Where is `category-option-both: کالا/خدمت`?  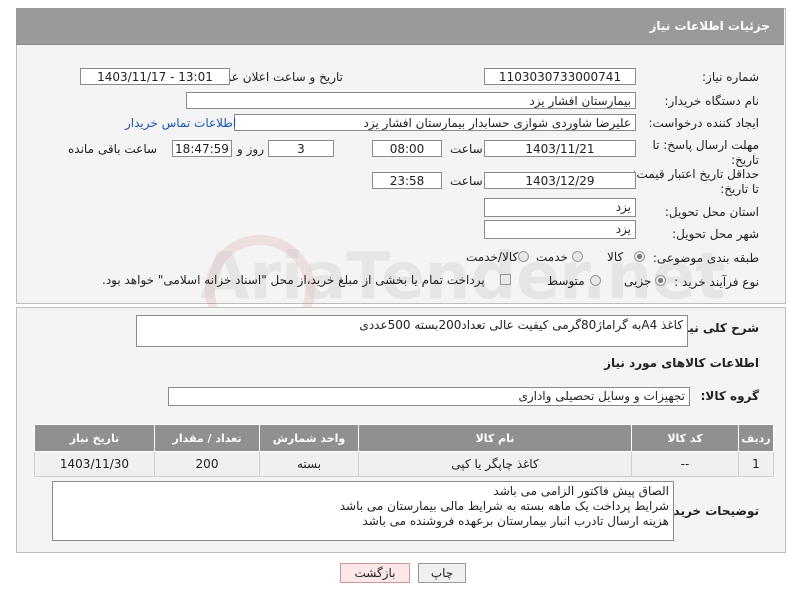 category-option-both: کالا/خدمت is located at coordinates (492, 257).